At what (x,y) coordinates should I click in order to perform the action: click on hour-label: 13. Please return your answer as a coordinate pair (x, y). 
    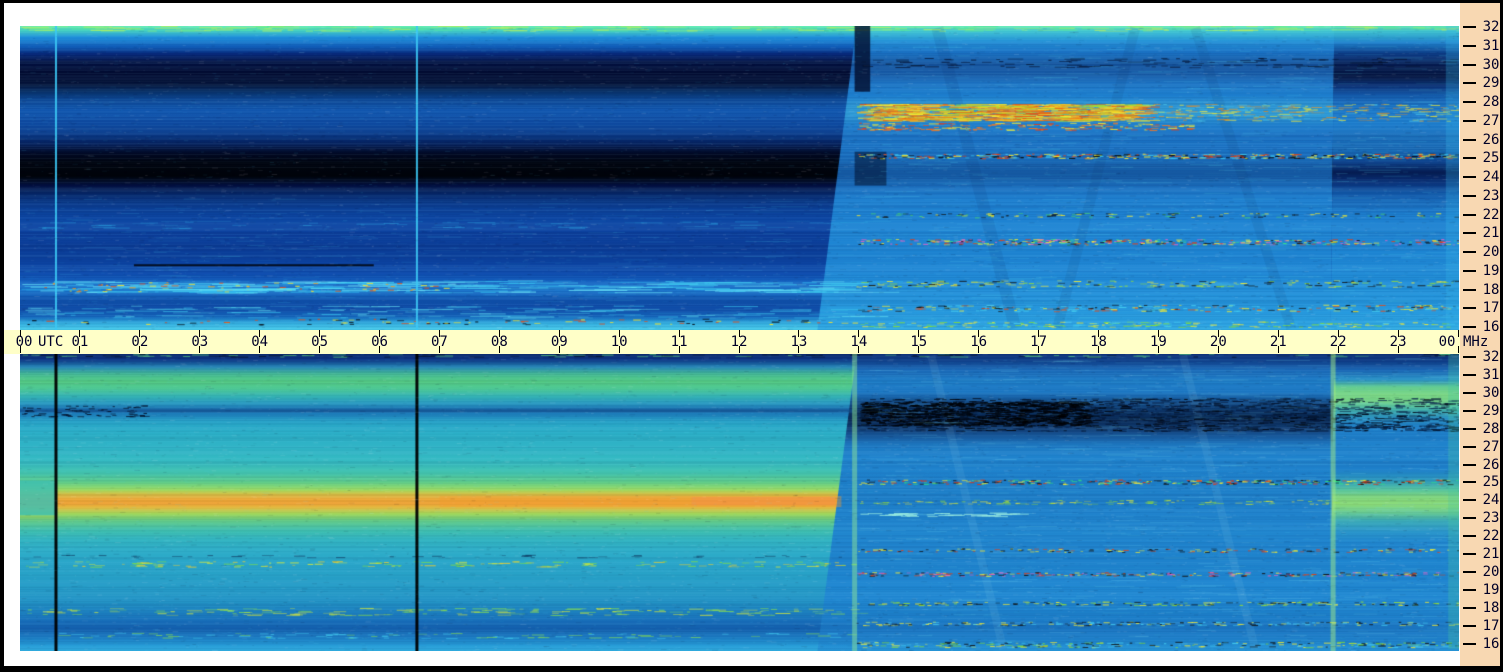
    Looking at the image, I should click on (799, 342).